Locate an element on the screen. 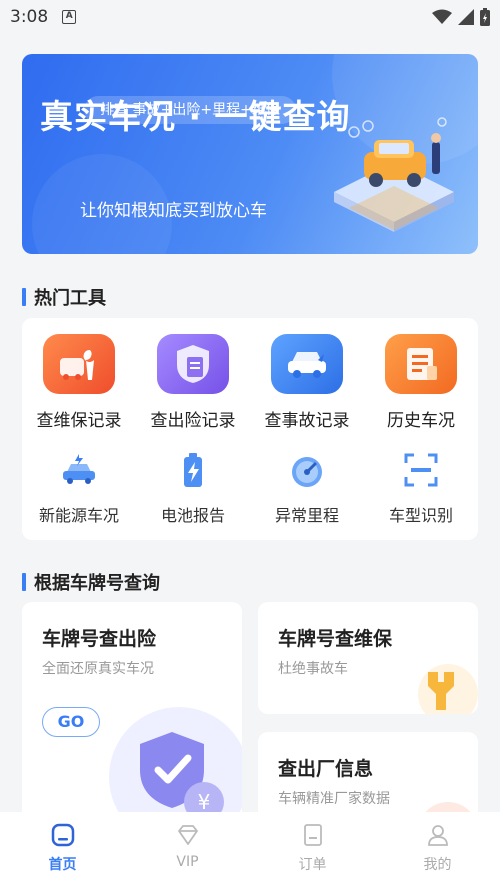  tool-label: 新能源车况 is located at coordinates (78, 515).